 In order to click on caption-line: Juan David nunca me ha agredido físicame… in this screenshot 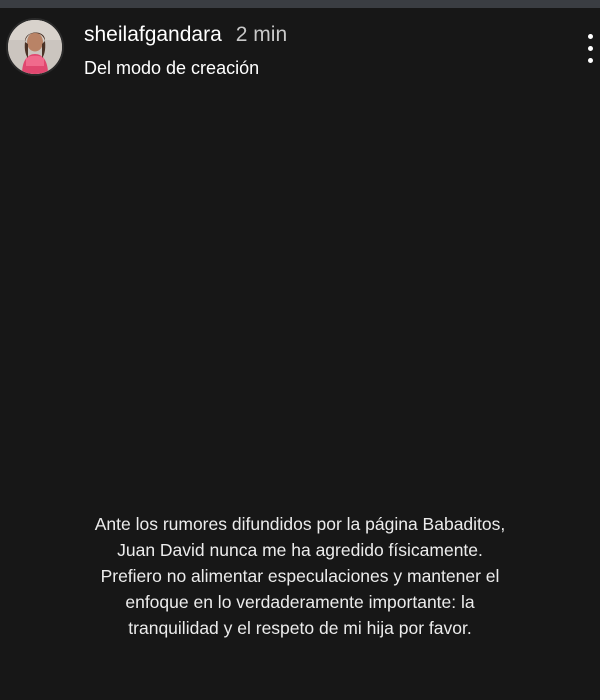, I will do `click(300, 550)`.